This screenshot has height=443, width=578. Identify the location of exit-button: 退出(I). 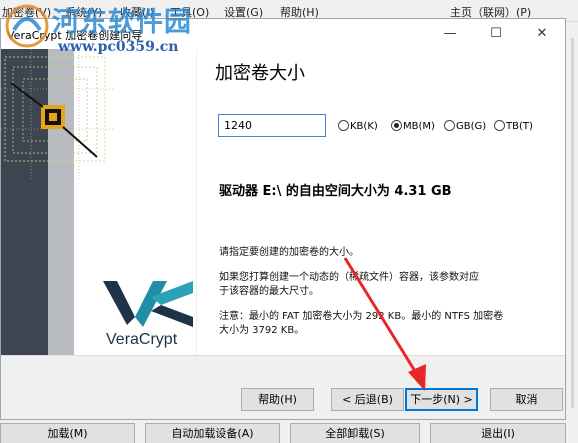
(498, 433).